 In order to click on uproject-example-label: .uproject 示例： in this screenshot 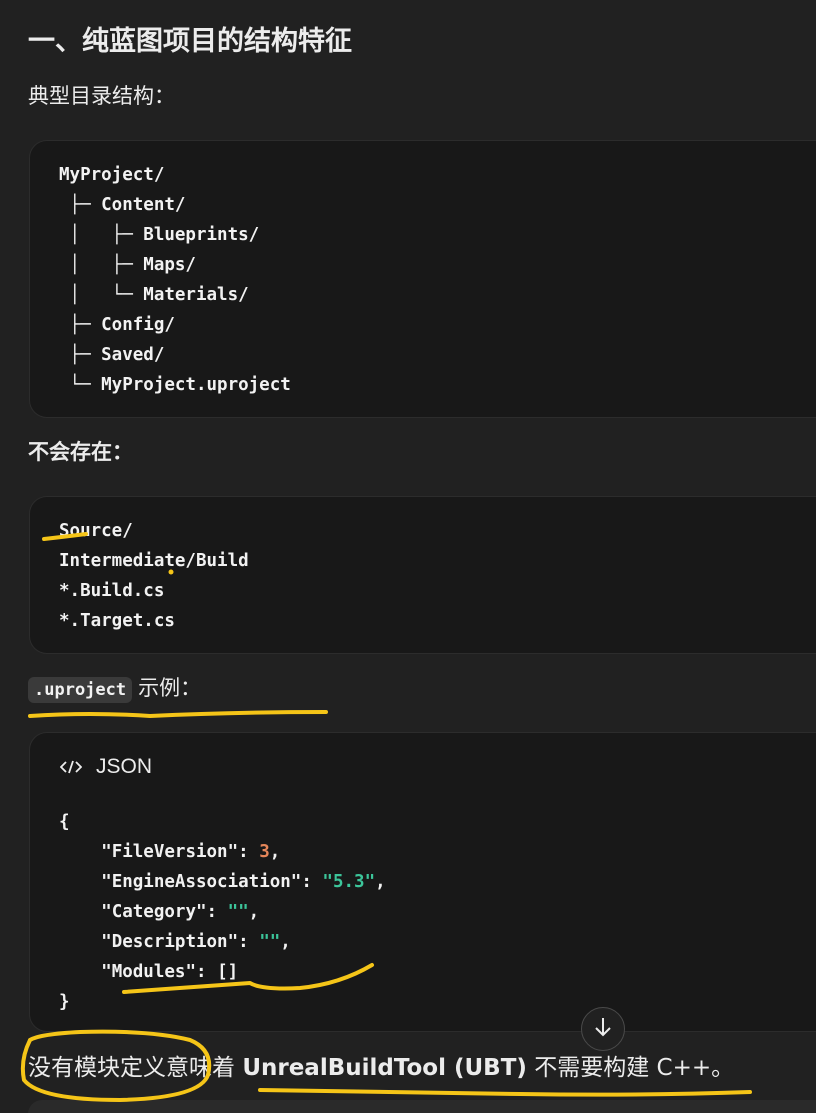, I will do `click(114, 689)`.